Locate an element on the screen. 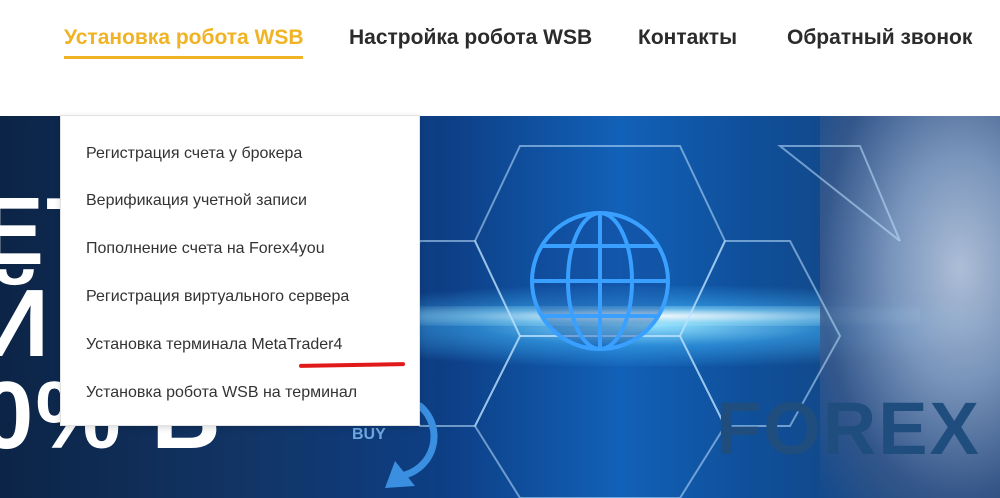  nav-item-contacts: Контакты is located at coordinates (687, 38).